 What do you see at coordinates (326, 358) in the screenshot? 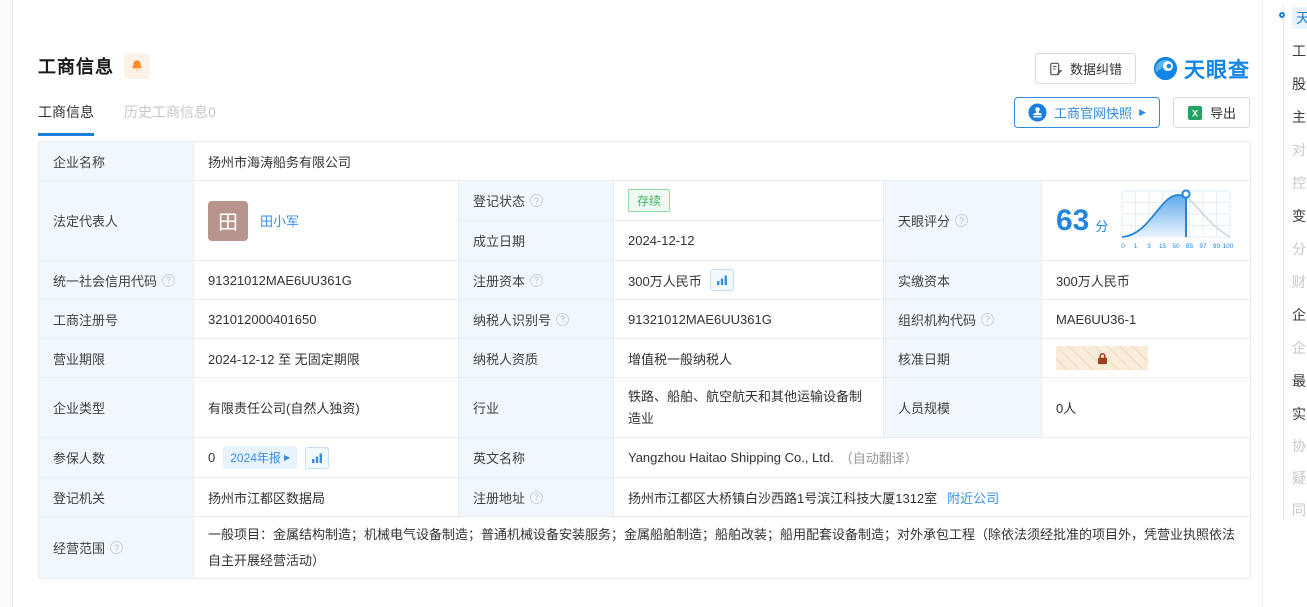
I see `field-value-business-term: 2024-12-12 至 无固定期限` at bounding box center [326, 358].